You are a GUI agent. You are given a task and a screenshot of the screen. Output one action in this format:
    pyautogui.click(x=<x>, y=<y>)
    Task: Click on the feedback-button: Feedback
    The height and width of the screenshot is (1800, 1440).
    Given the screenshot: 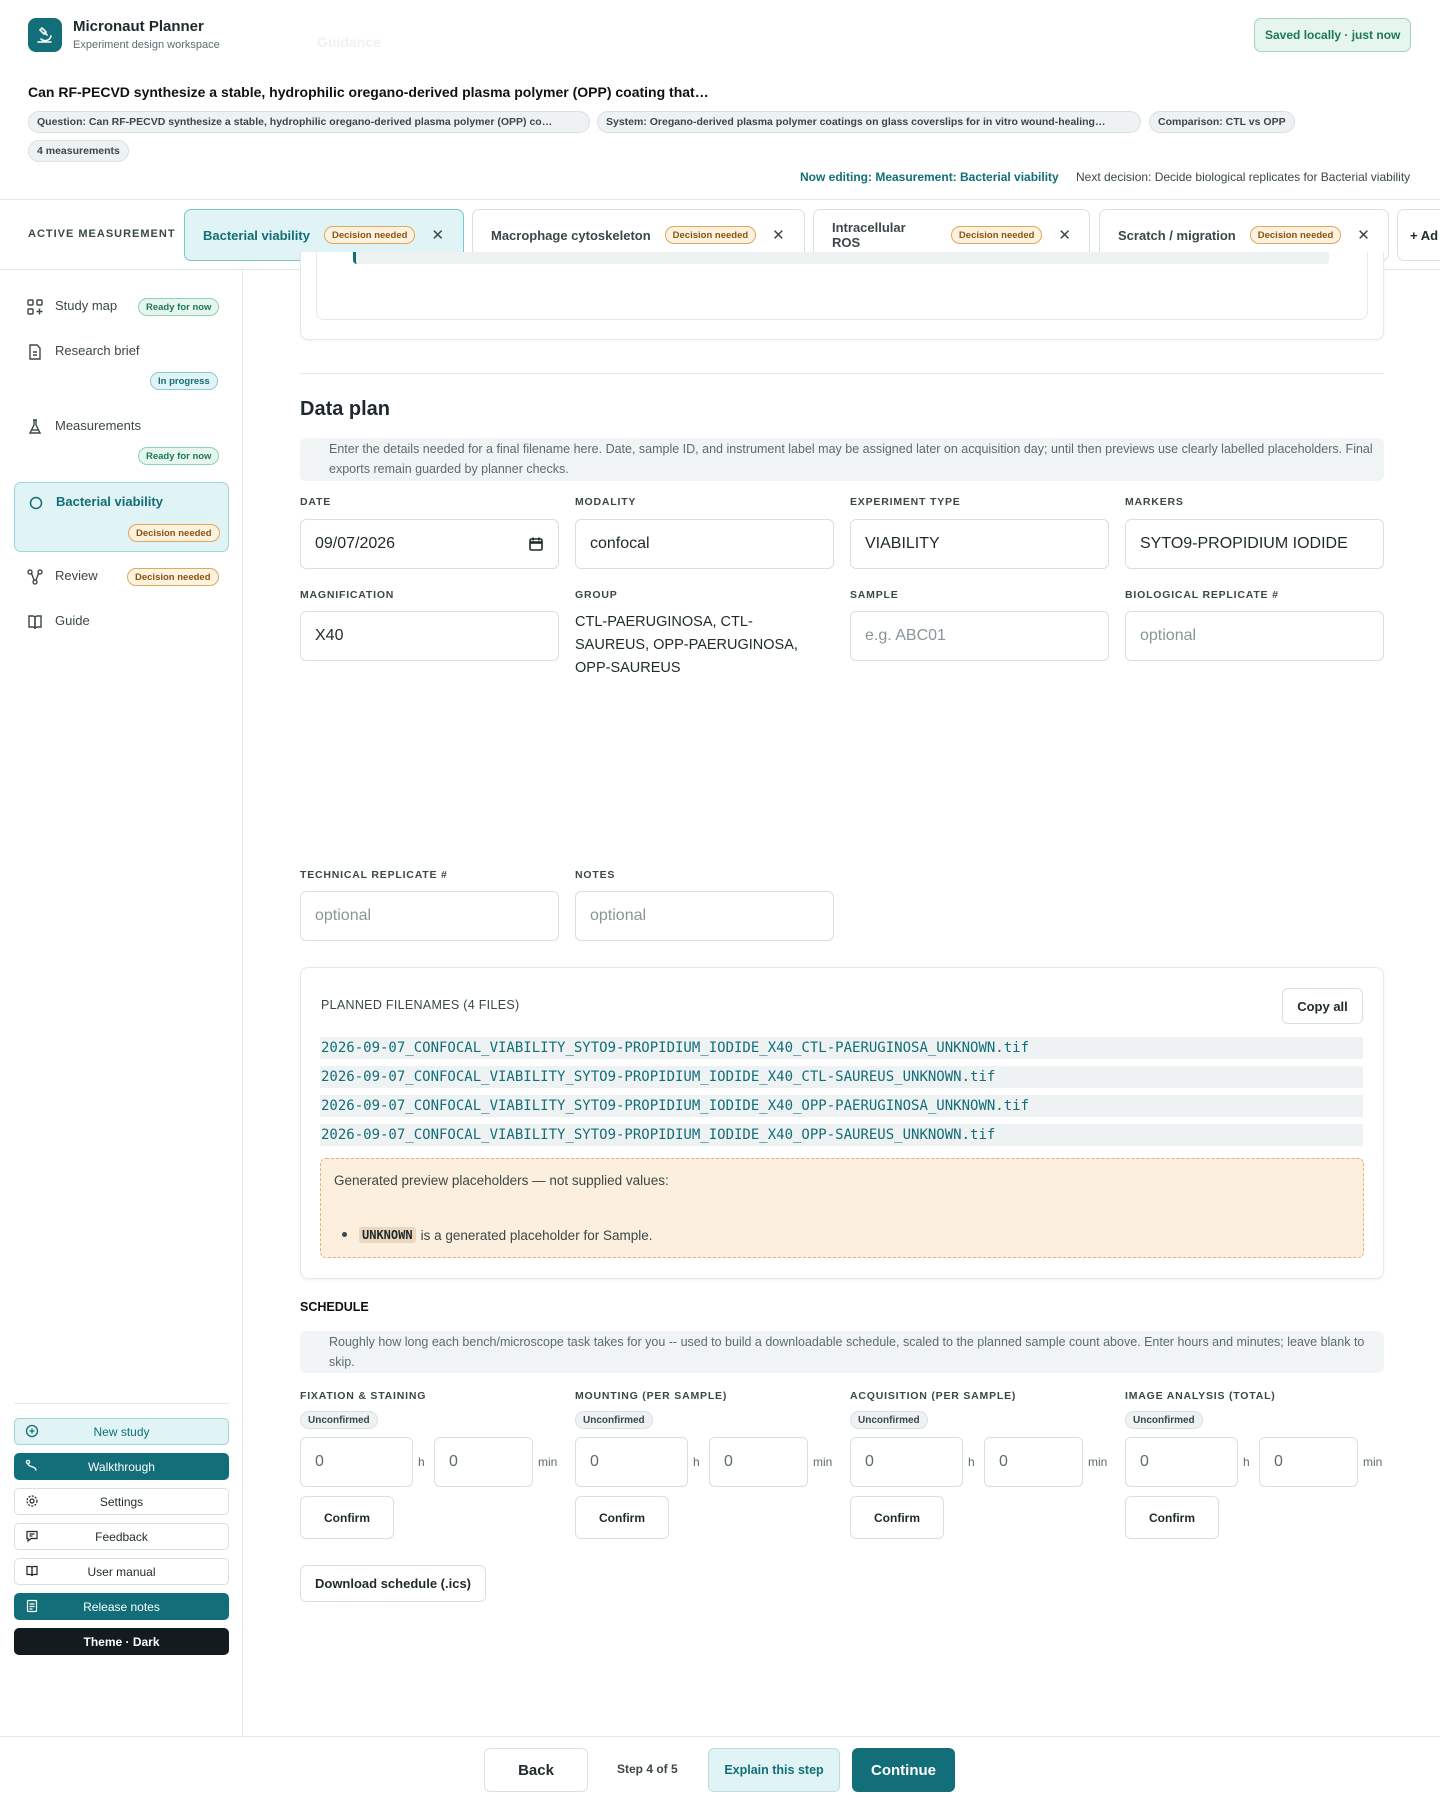 What is the action you would take?
    pyautogui.click(x=121, y=1536)
    